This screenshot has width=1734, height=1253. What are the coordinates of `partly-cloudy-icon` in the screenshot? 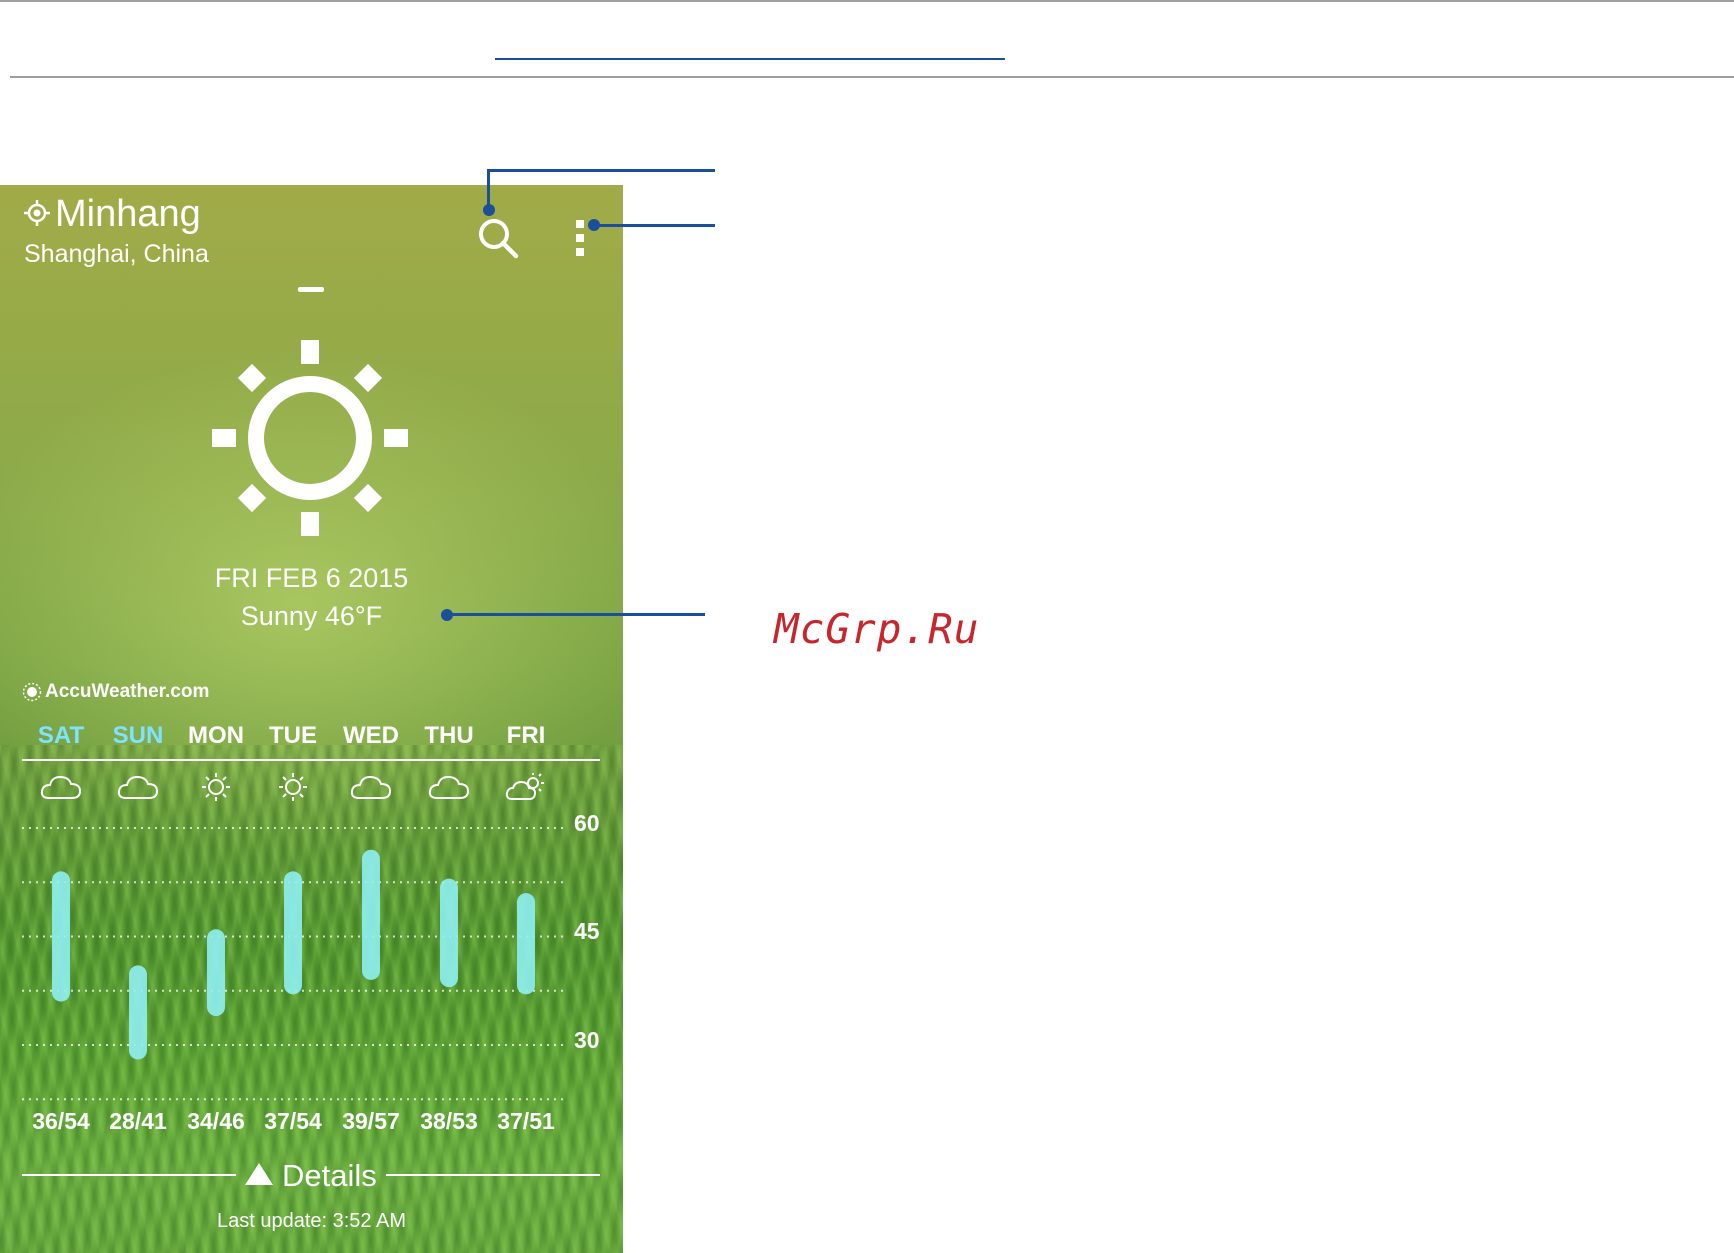 It's located at (526, 787).